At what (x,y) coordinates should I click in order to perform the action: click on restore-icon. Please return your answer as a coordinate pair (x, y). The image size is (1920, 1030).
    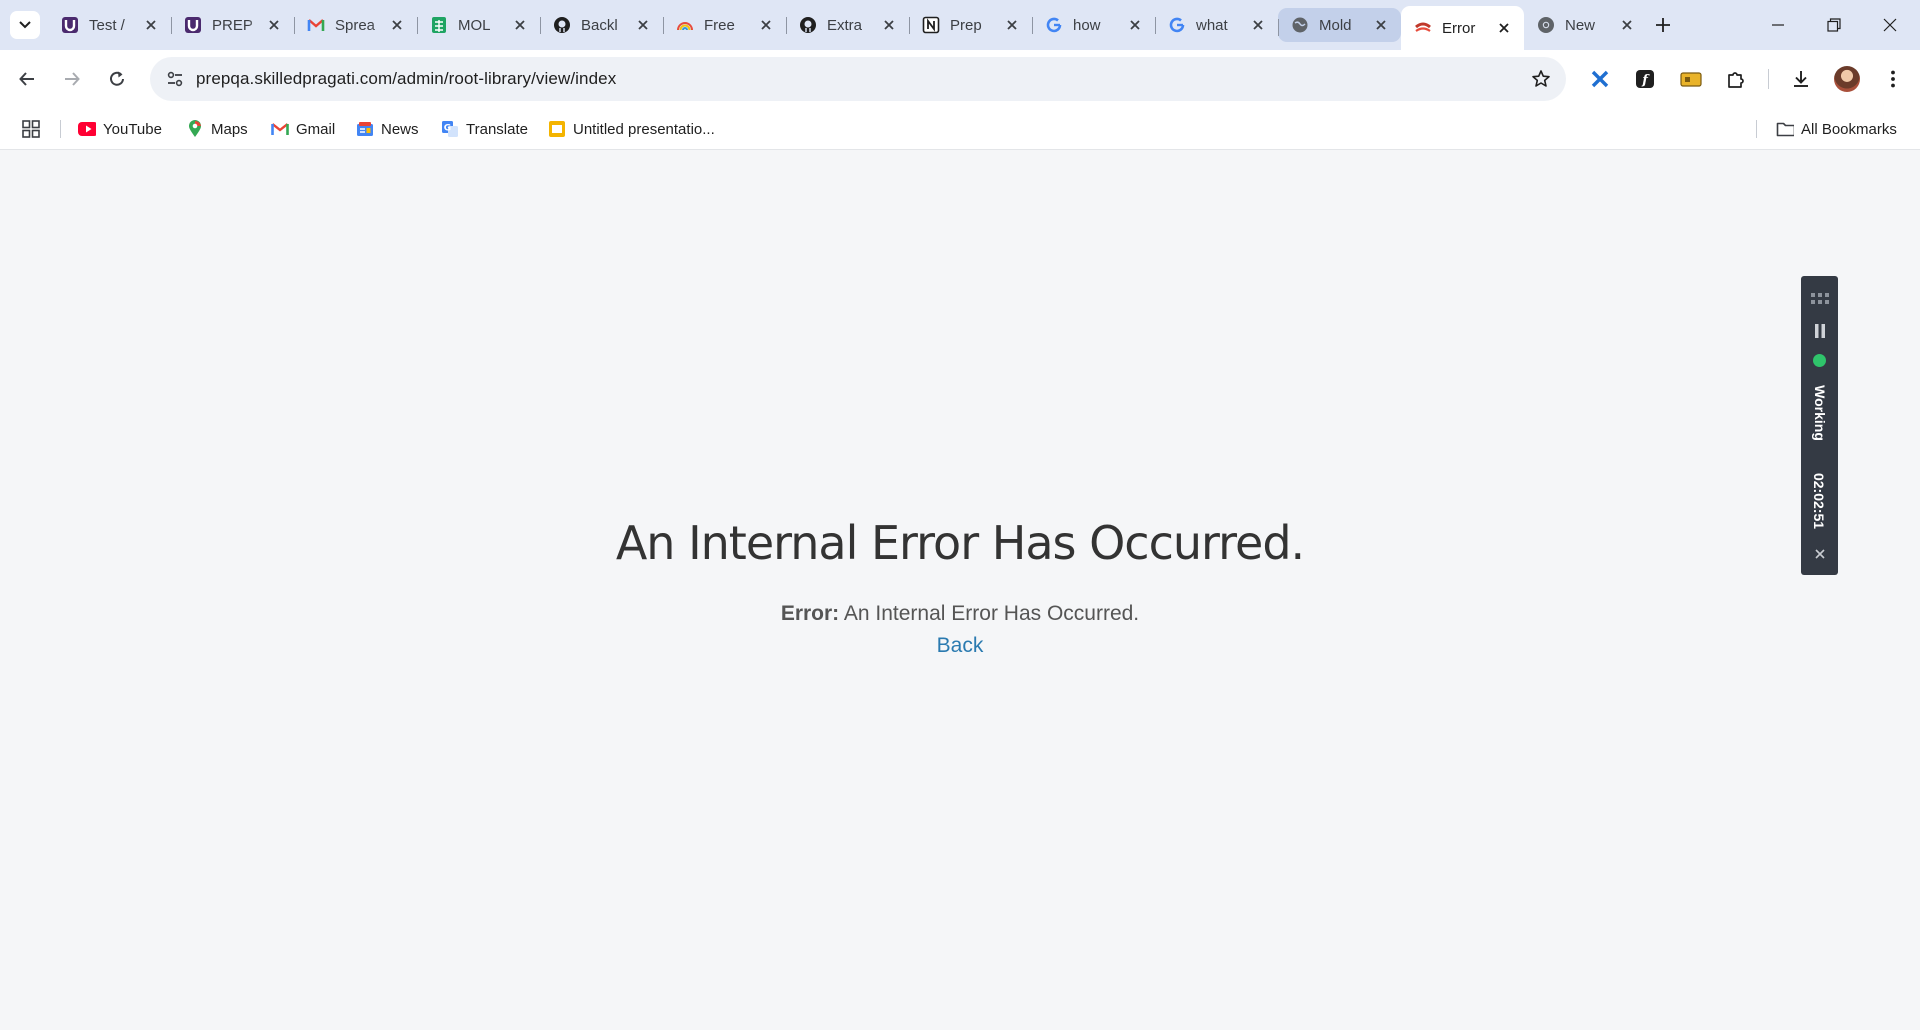
    Looking at the image, I should click on (1834, 25).